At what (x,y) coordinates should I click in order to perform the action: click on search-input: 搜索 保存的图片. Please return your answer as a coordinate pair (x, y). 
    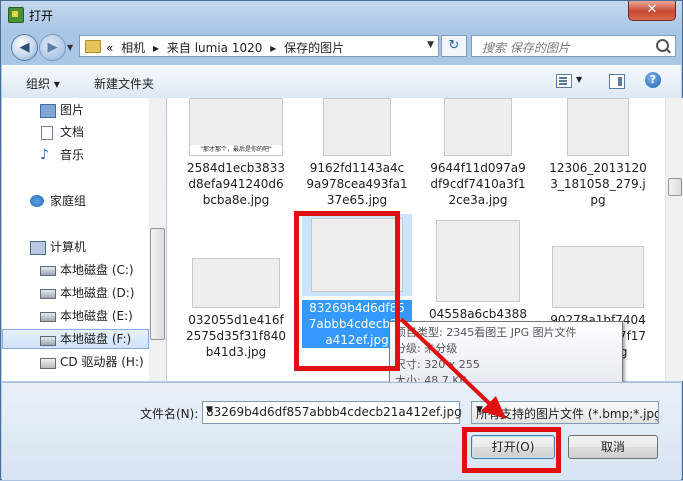
    Looking at the image, I should click on (573, 46).